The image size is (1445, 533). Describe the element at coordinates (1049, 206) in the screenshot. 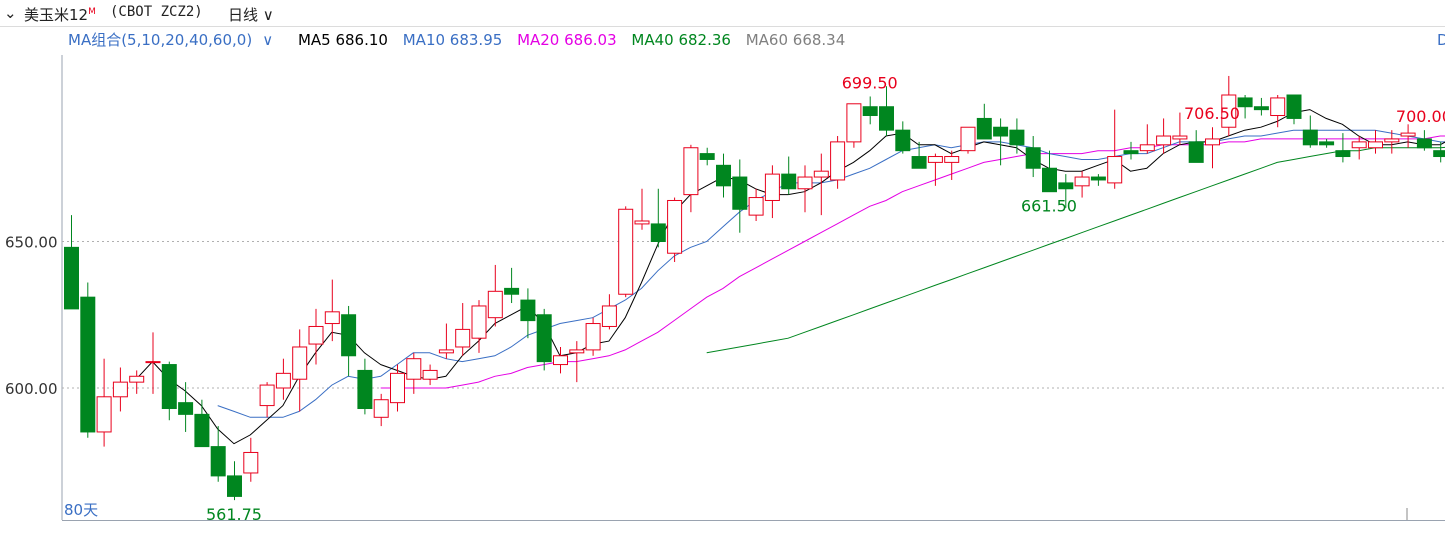

I see `price-annotation: 661.50` at that location.